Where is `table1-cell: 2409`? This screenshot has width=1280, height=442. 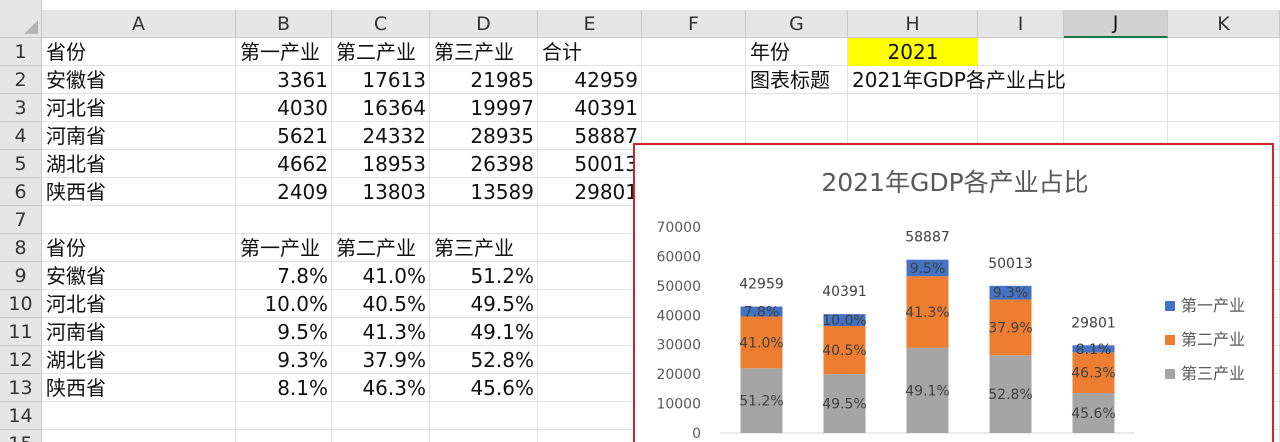 table1-cell: 2409 is located at coordinates (284, 192).